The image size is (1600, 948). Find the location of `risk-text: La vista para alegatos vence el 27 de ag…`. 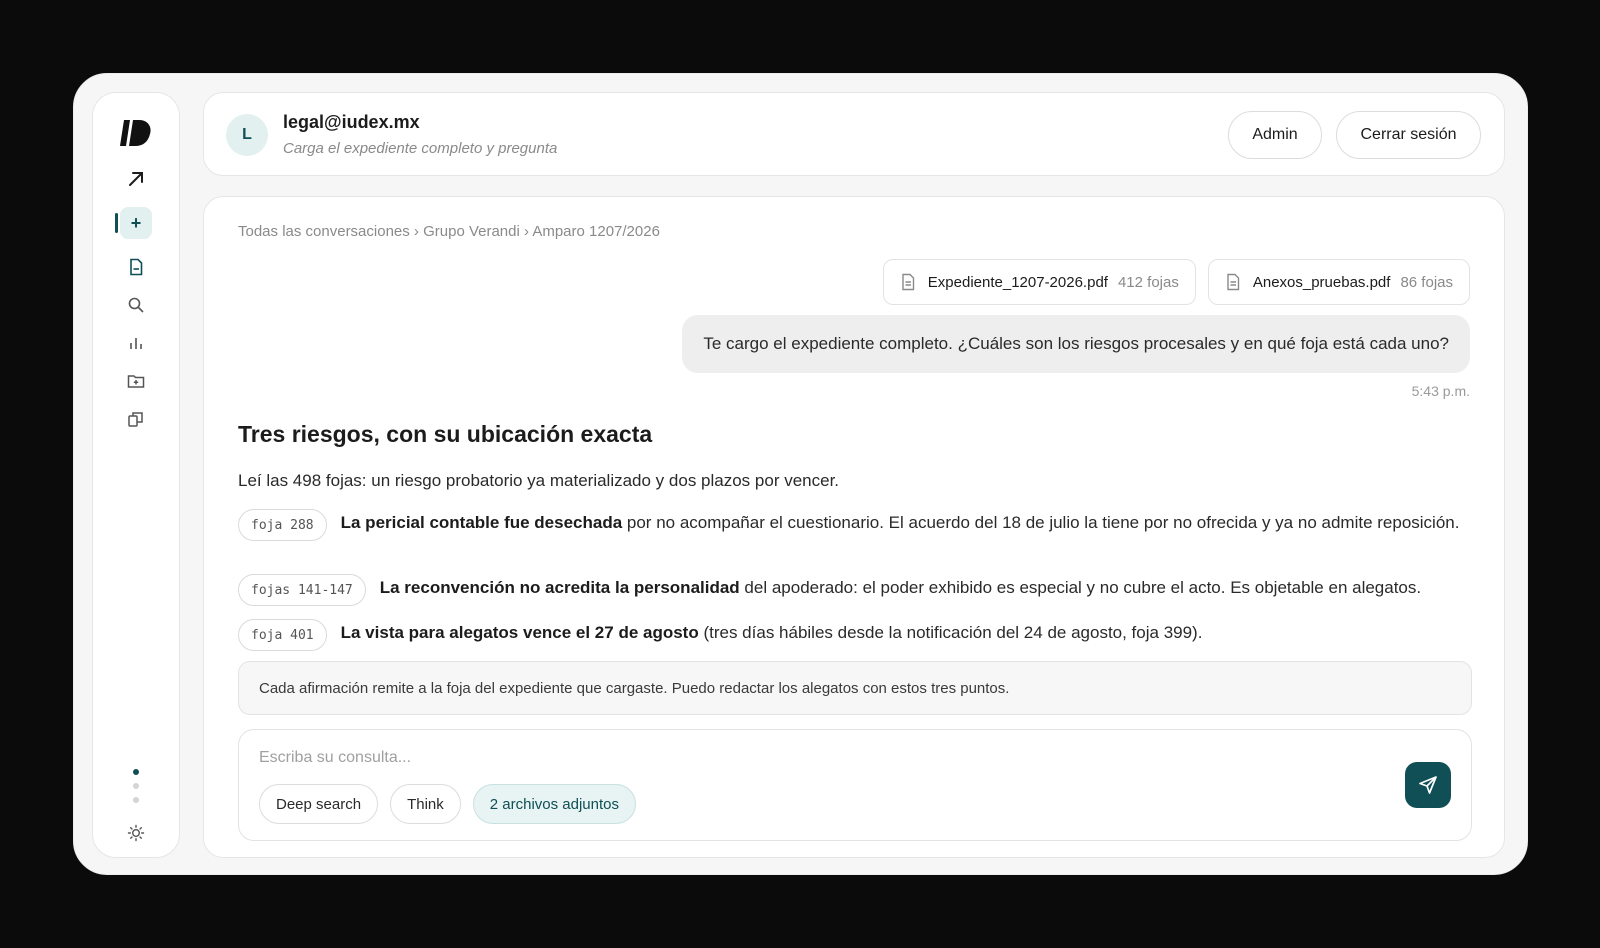

risk-text: La vista para alegatos vence el 27 de ag… is located at coordinates (772, 632).